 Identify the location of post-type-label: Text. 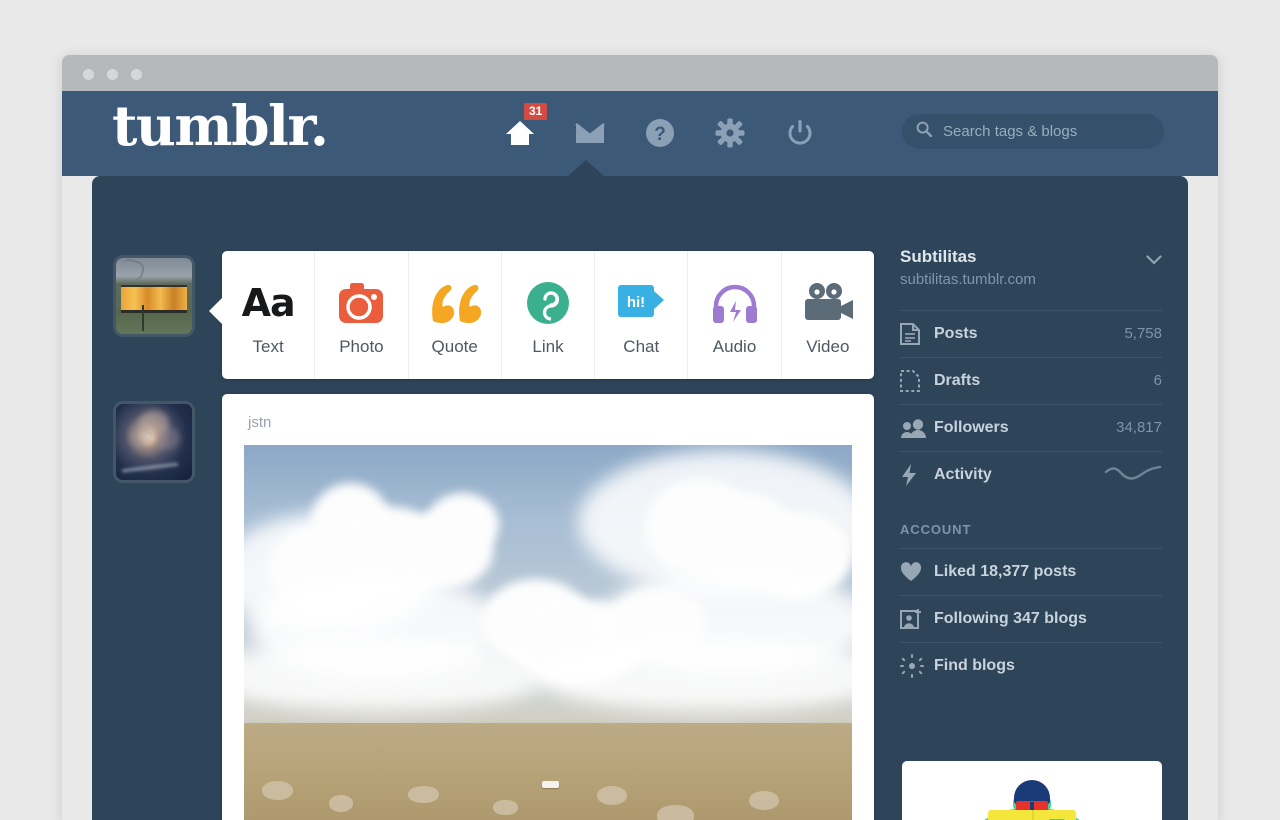
(268, 346).